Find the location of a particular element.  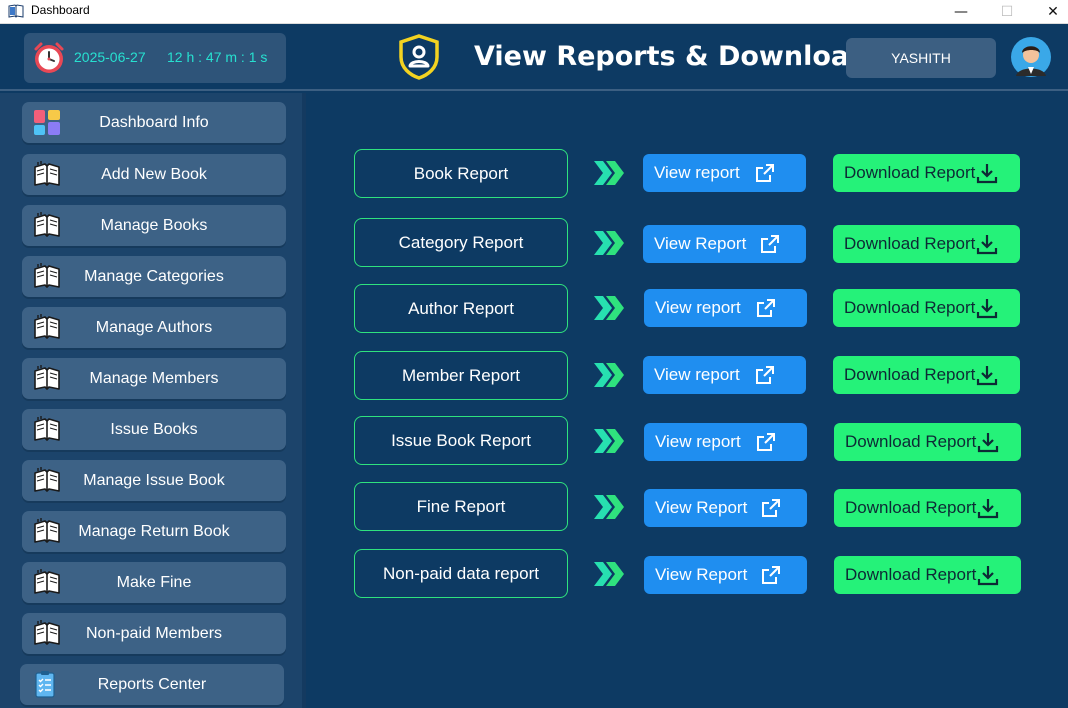

window-titlebar: Dashboard — ☐ ✕ is located at coordinates (534, 12).